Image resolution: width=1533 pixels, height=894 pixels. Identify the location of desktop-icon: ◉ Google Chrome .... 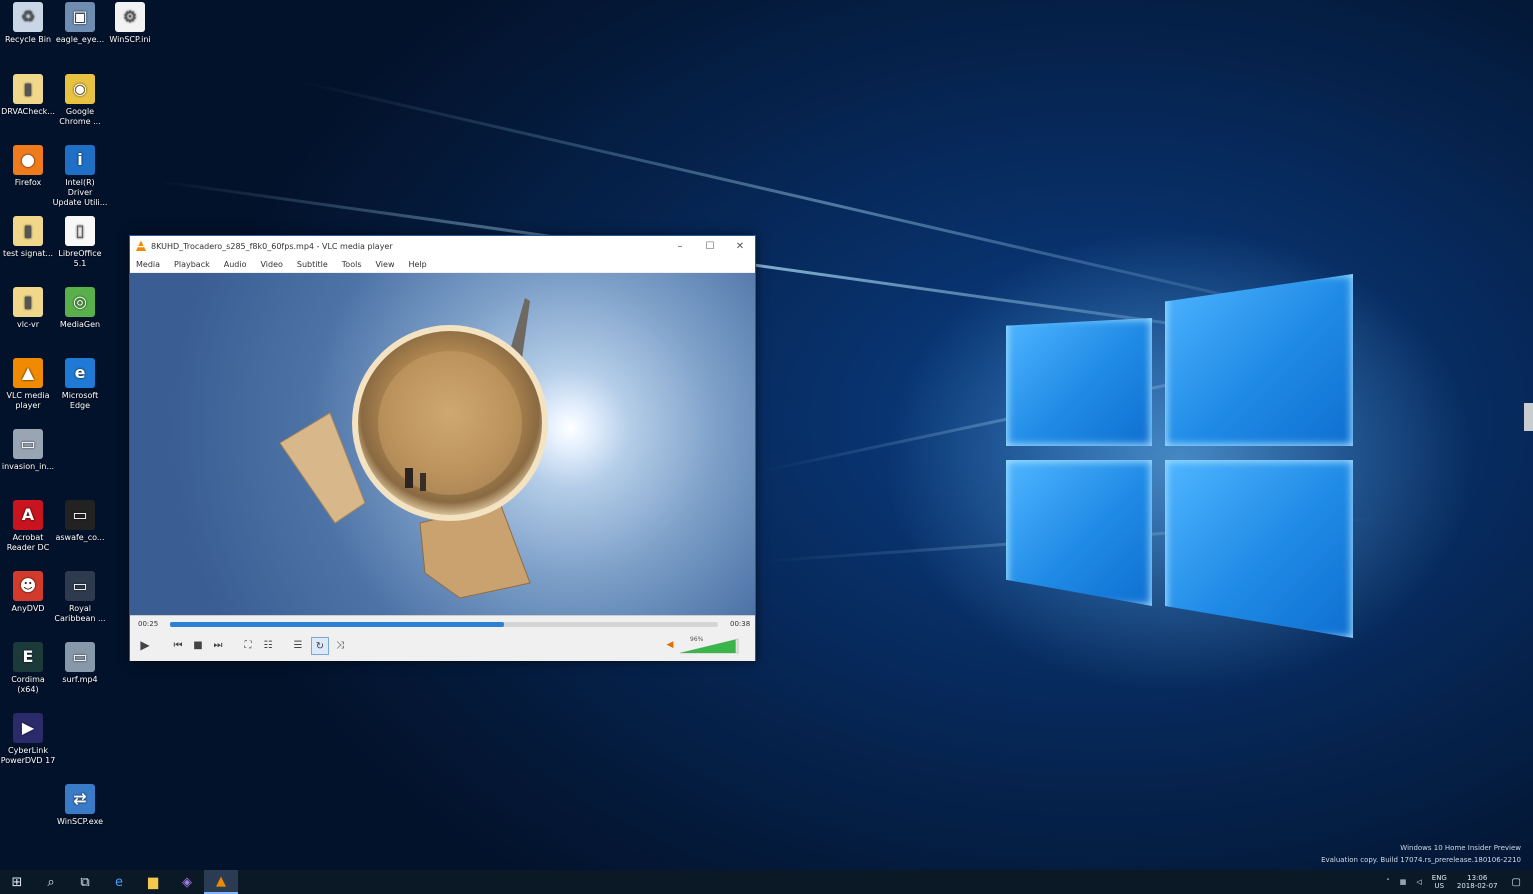
(80, 100).